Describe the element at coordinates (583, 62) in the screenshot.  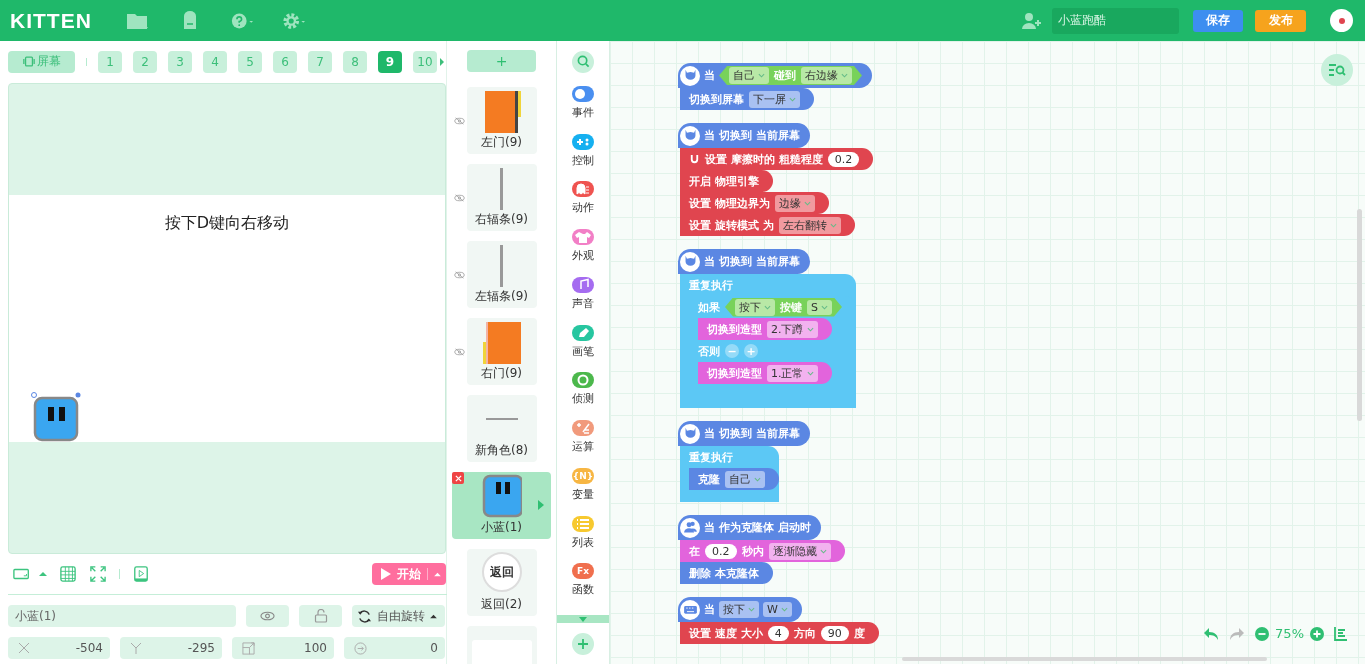
I see `search-button` at that location.